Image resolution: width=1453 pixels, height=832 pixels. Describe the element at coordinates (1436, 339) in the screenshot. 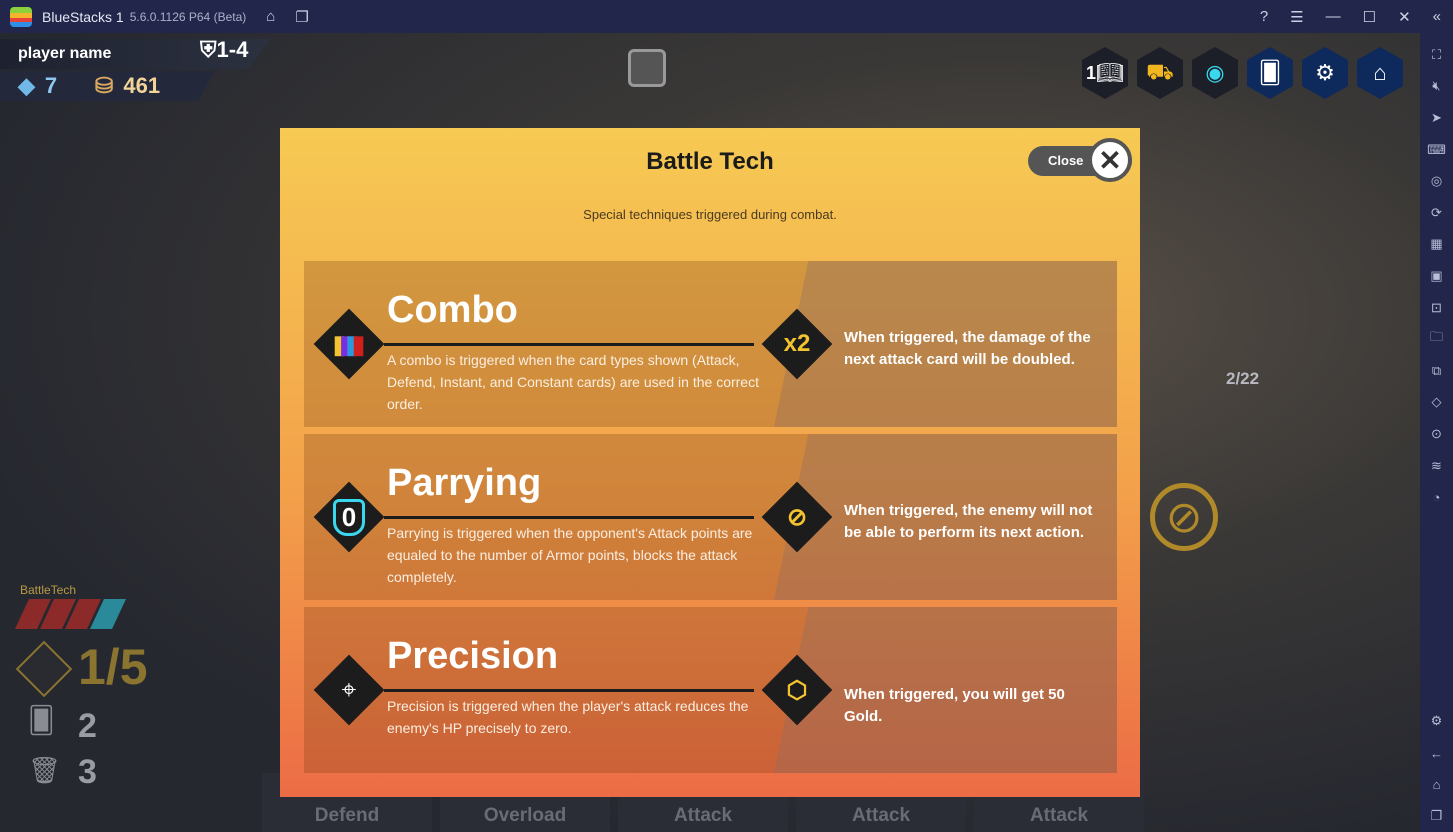

I see `folder-icon: 🗀` at that location.